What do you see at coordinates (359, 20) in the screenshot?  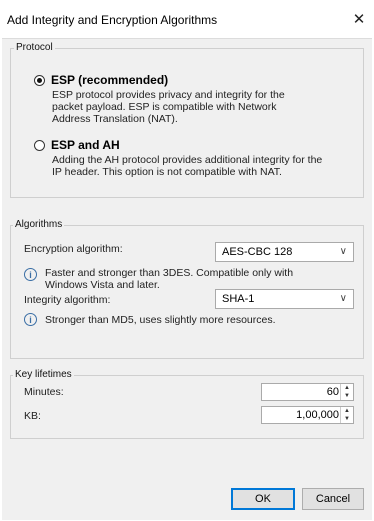 I see `close-icon: ✕` at bounding box center [359, 20].